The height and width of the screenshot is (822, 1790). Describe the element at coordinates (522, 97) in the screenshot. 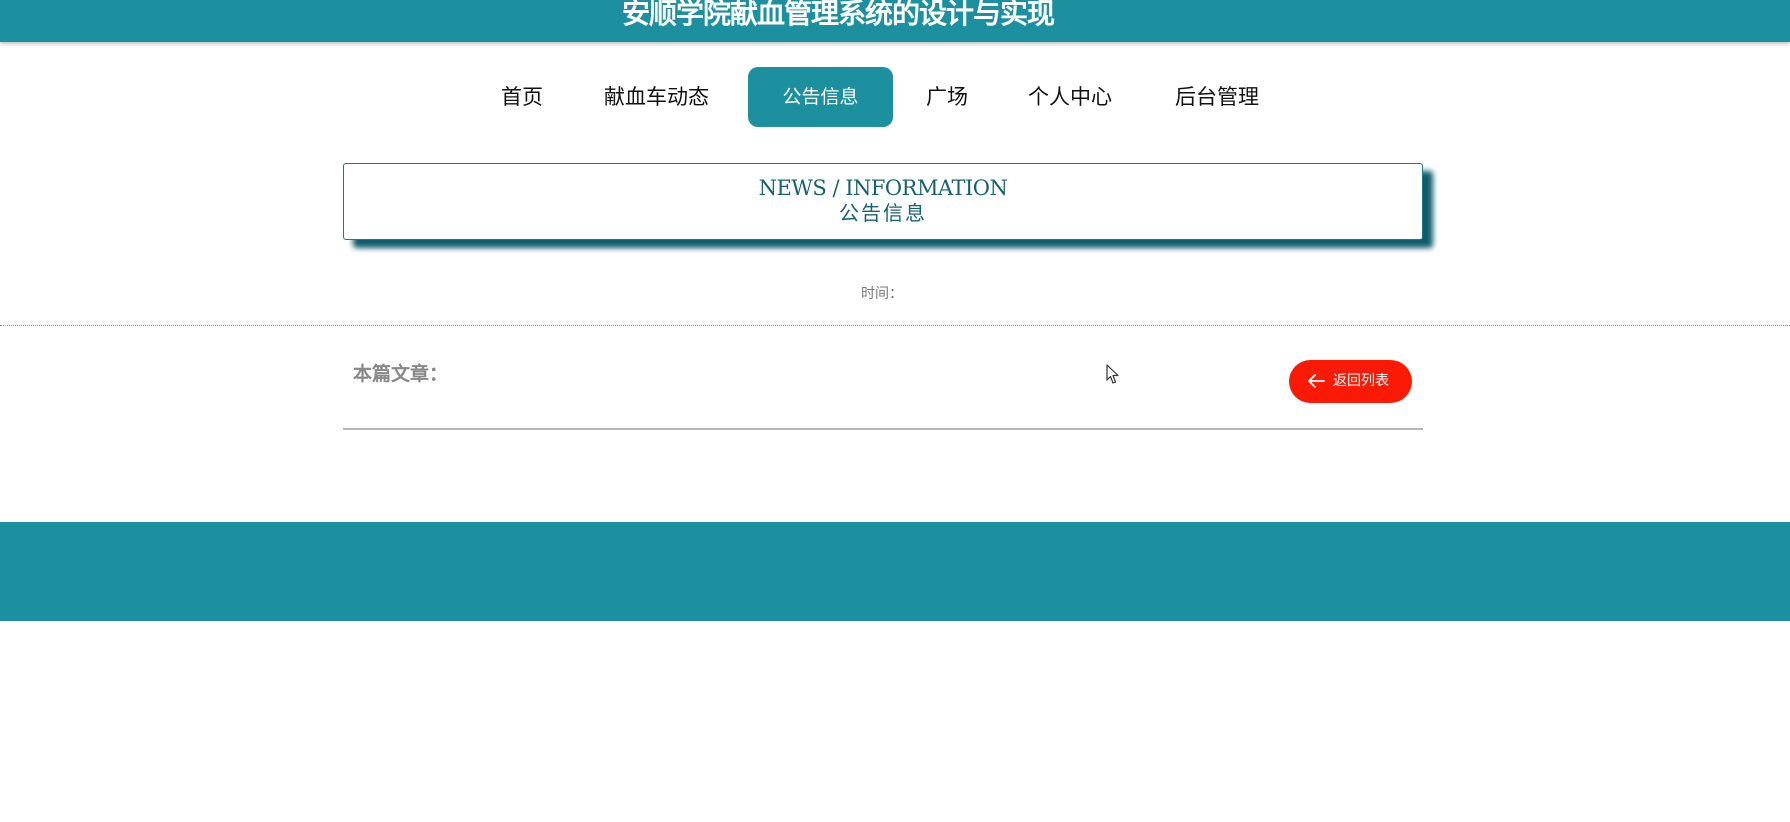

I see `nav-item-home: 首页` at that location.